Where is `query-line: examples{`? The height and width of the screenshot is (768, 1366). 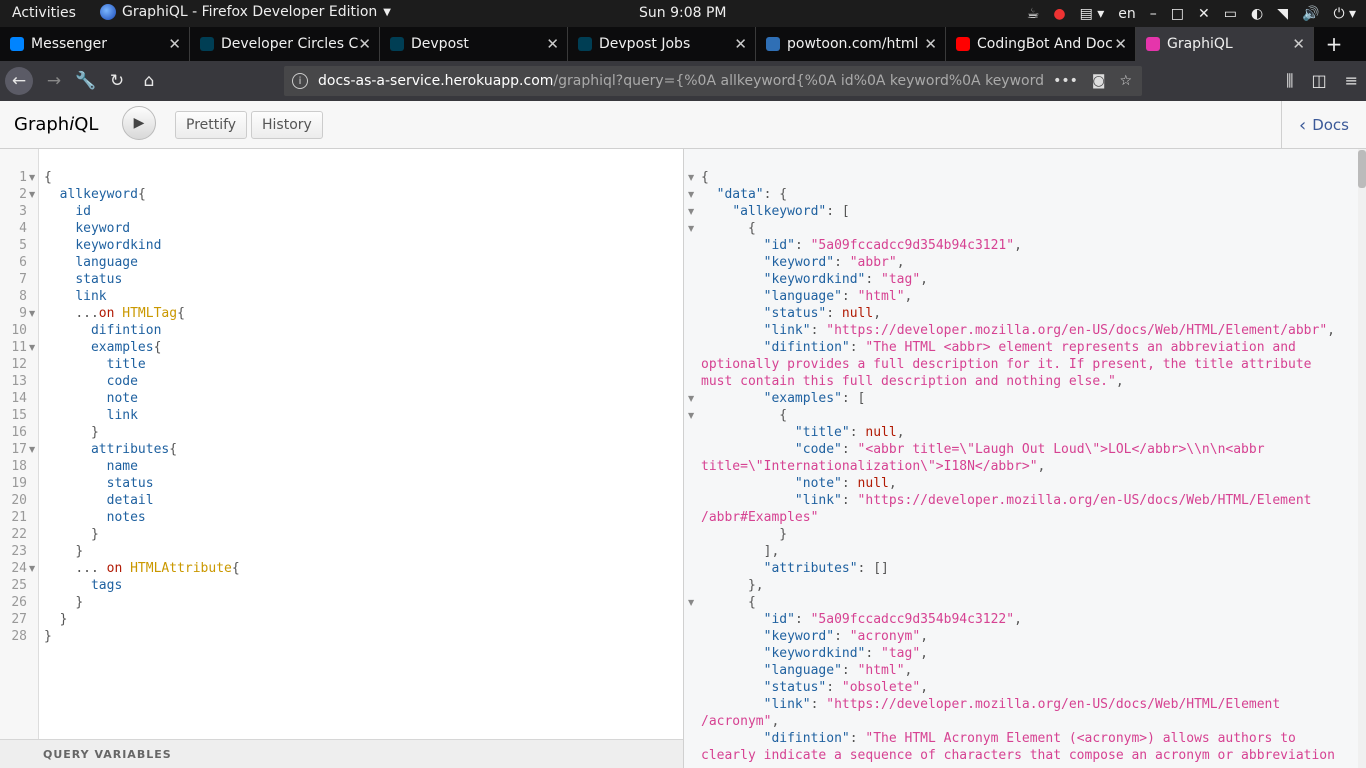 query-line: examples{ is located at coordinates (102, 347).